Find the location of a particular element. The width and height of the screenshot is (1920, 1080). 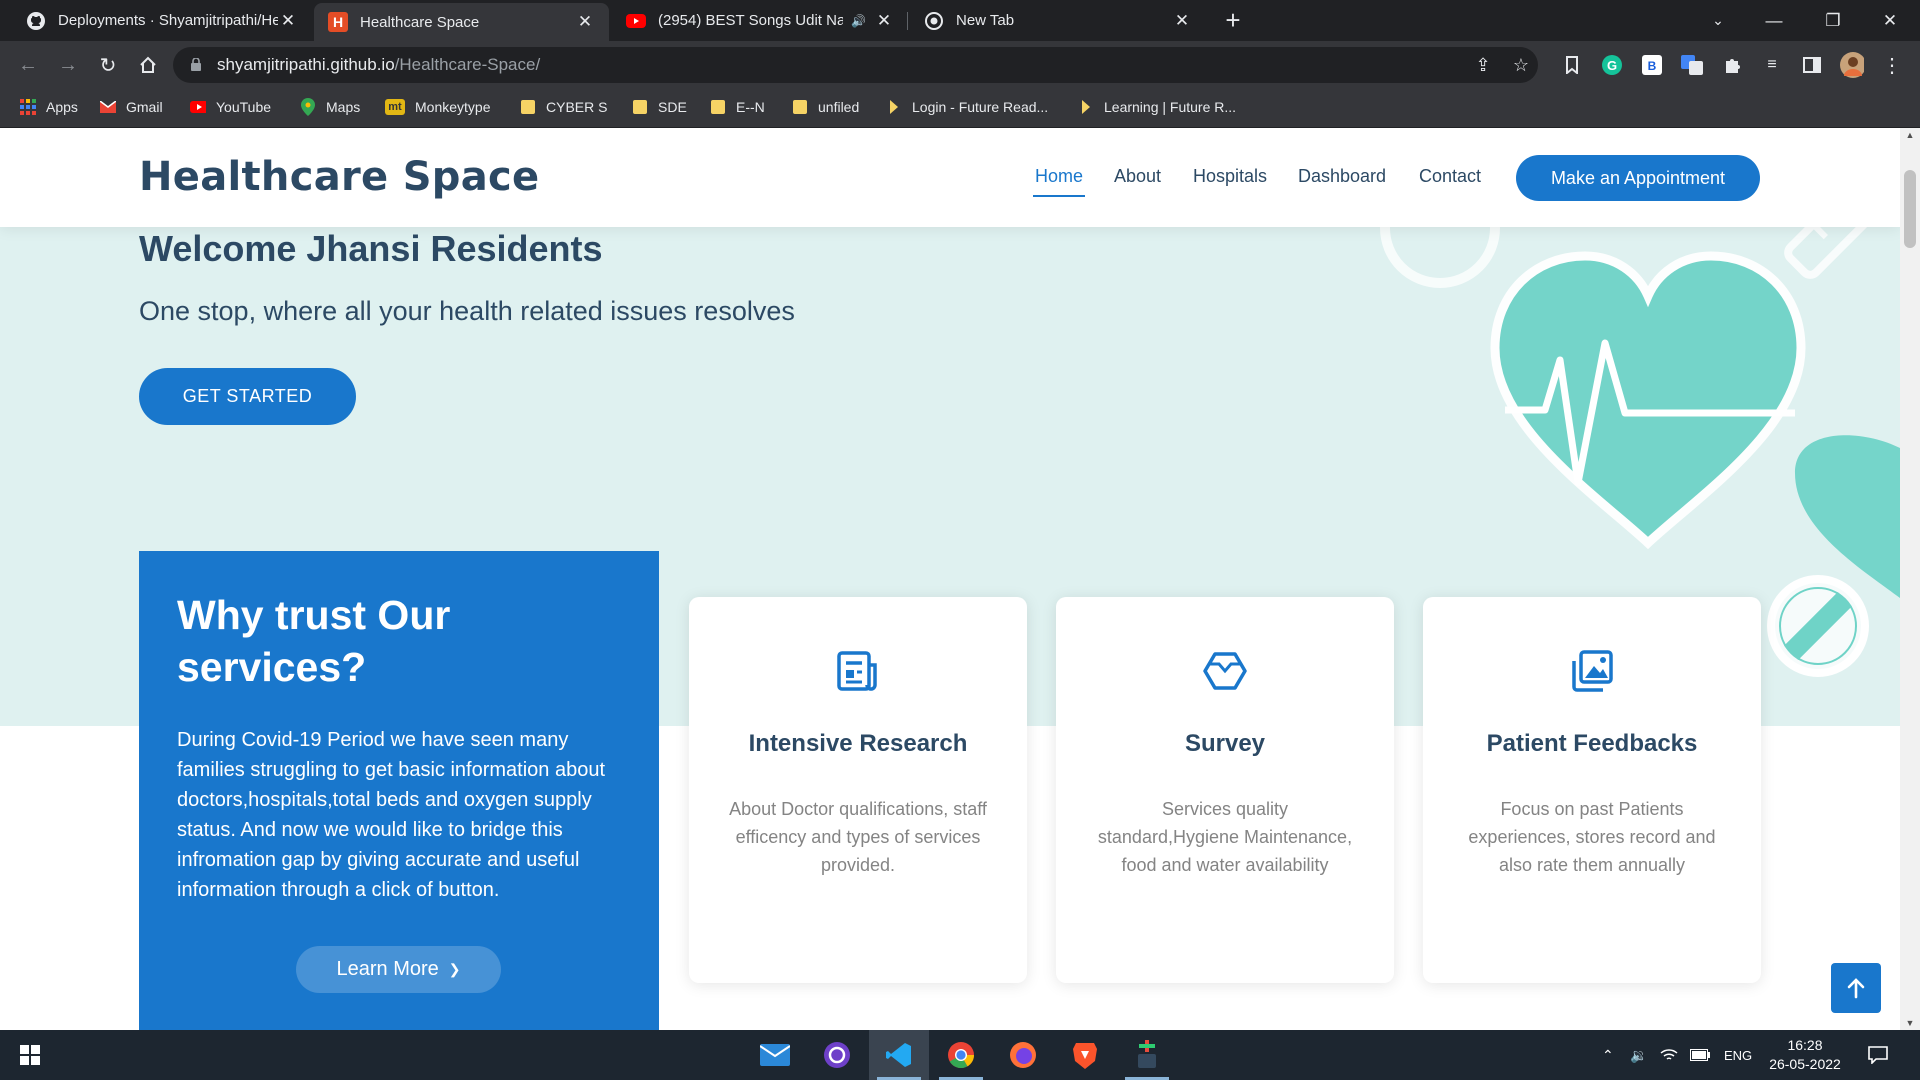

share-icon: ⇪ is located at coordinates (1483, 65).